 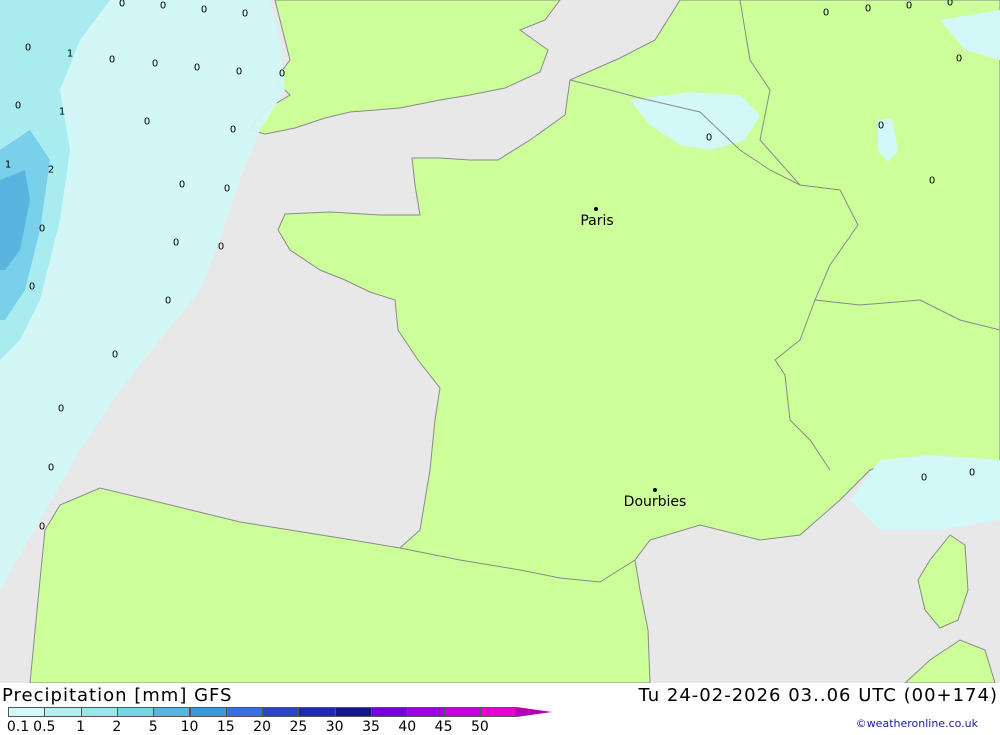 I want to click on city-label-paris: Paris, so click(x=596, y=221).